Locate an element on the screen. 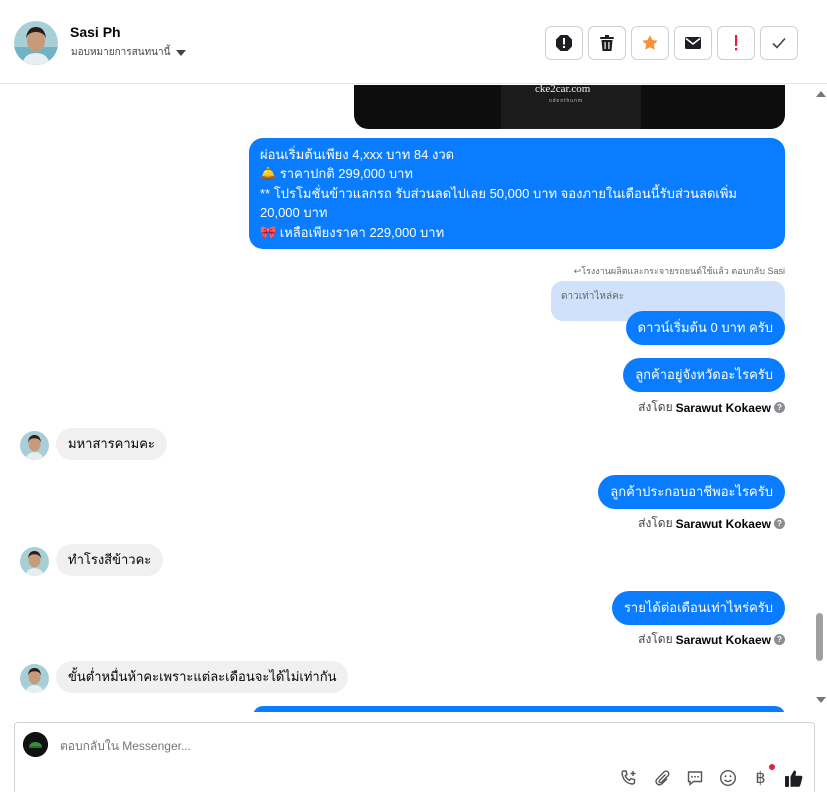 The height and width of the screenshot is (792, 827). mark-unread-button is located at coordinates (693, 43).